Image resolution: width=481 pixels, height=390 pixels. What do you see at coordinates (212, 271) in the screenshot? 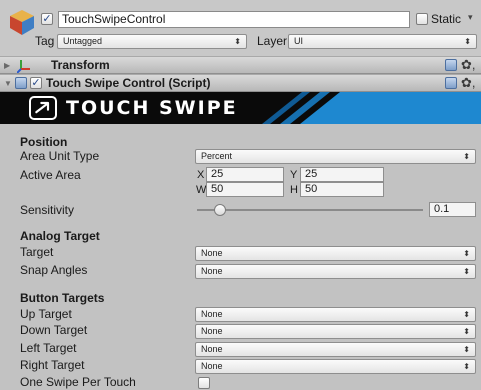
I see `snap-angles-value: None` at bounding box center [212, 271].